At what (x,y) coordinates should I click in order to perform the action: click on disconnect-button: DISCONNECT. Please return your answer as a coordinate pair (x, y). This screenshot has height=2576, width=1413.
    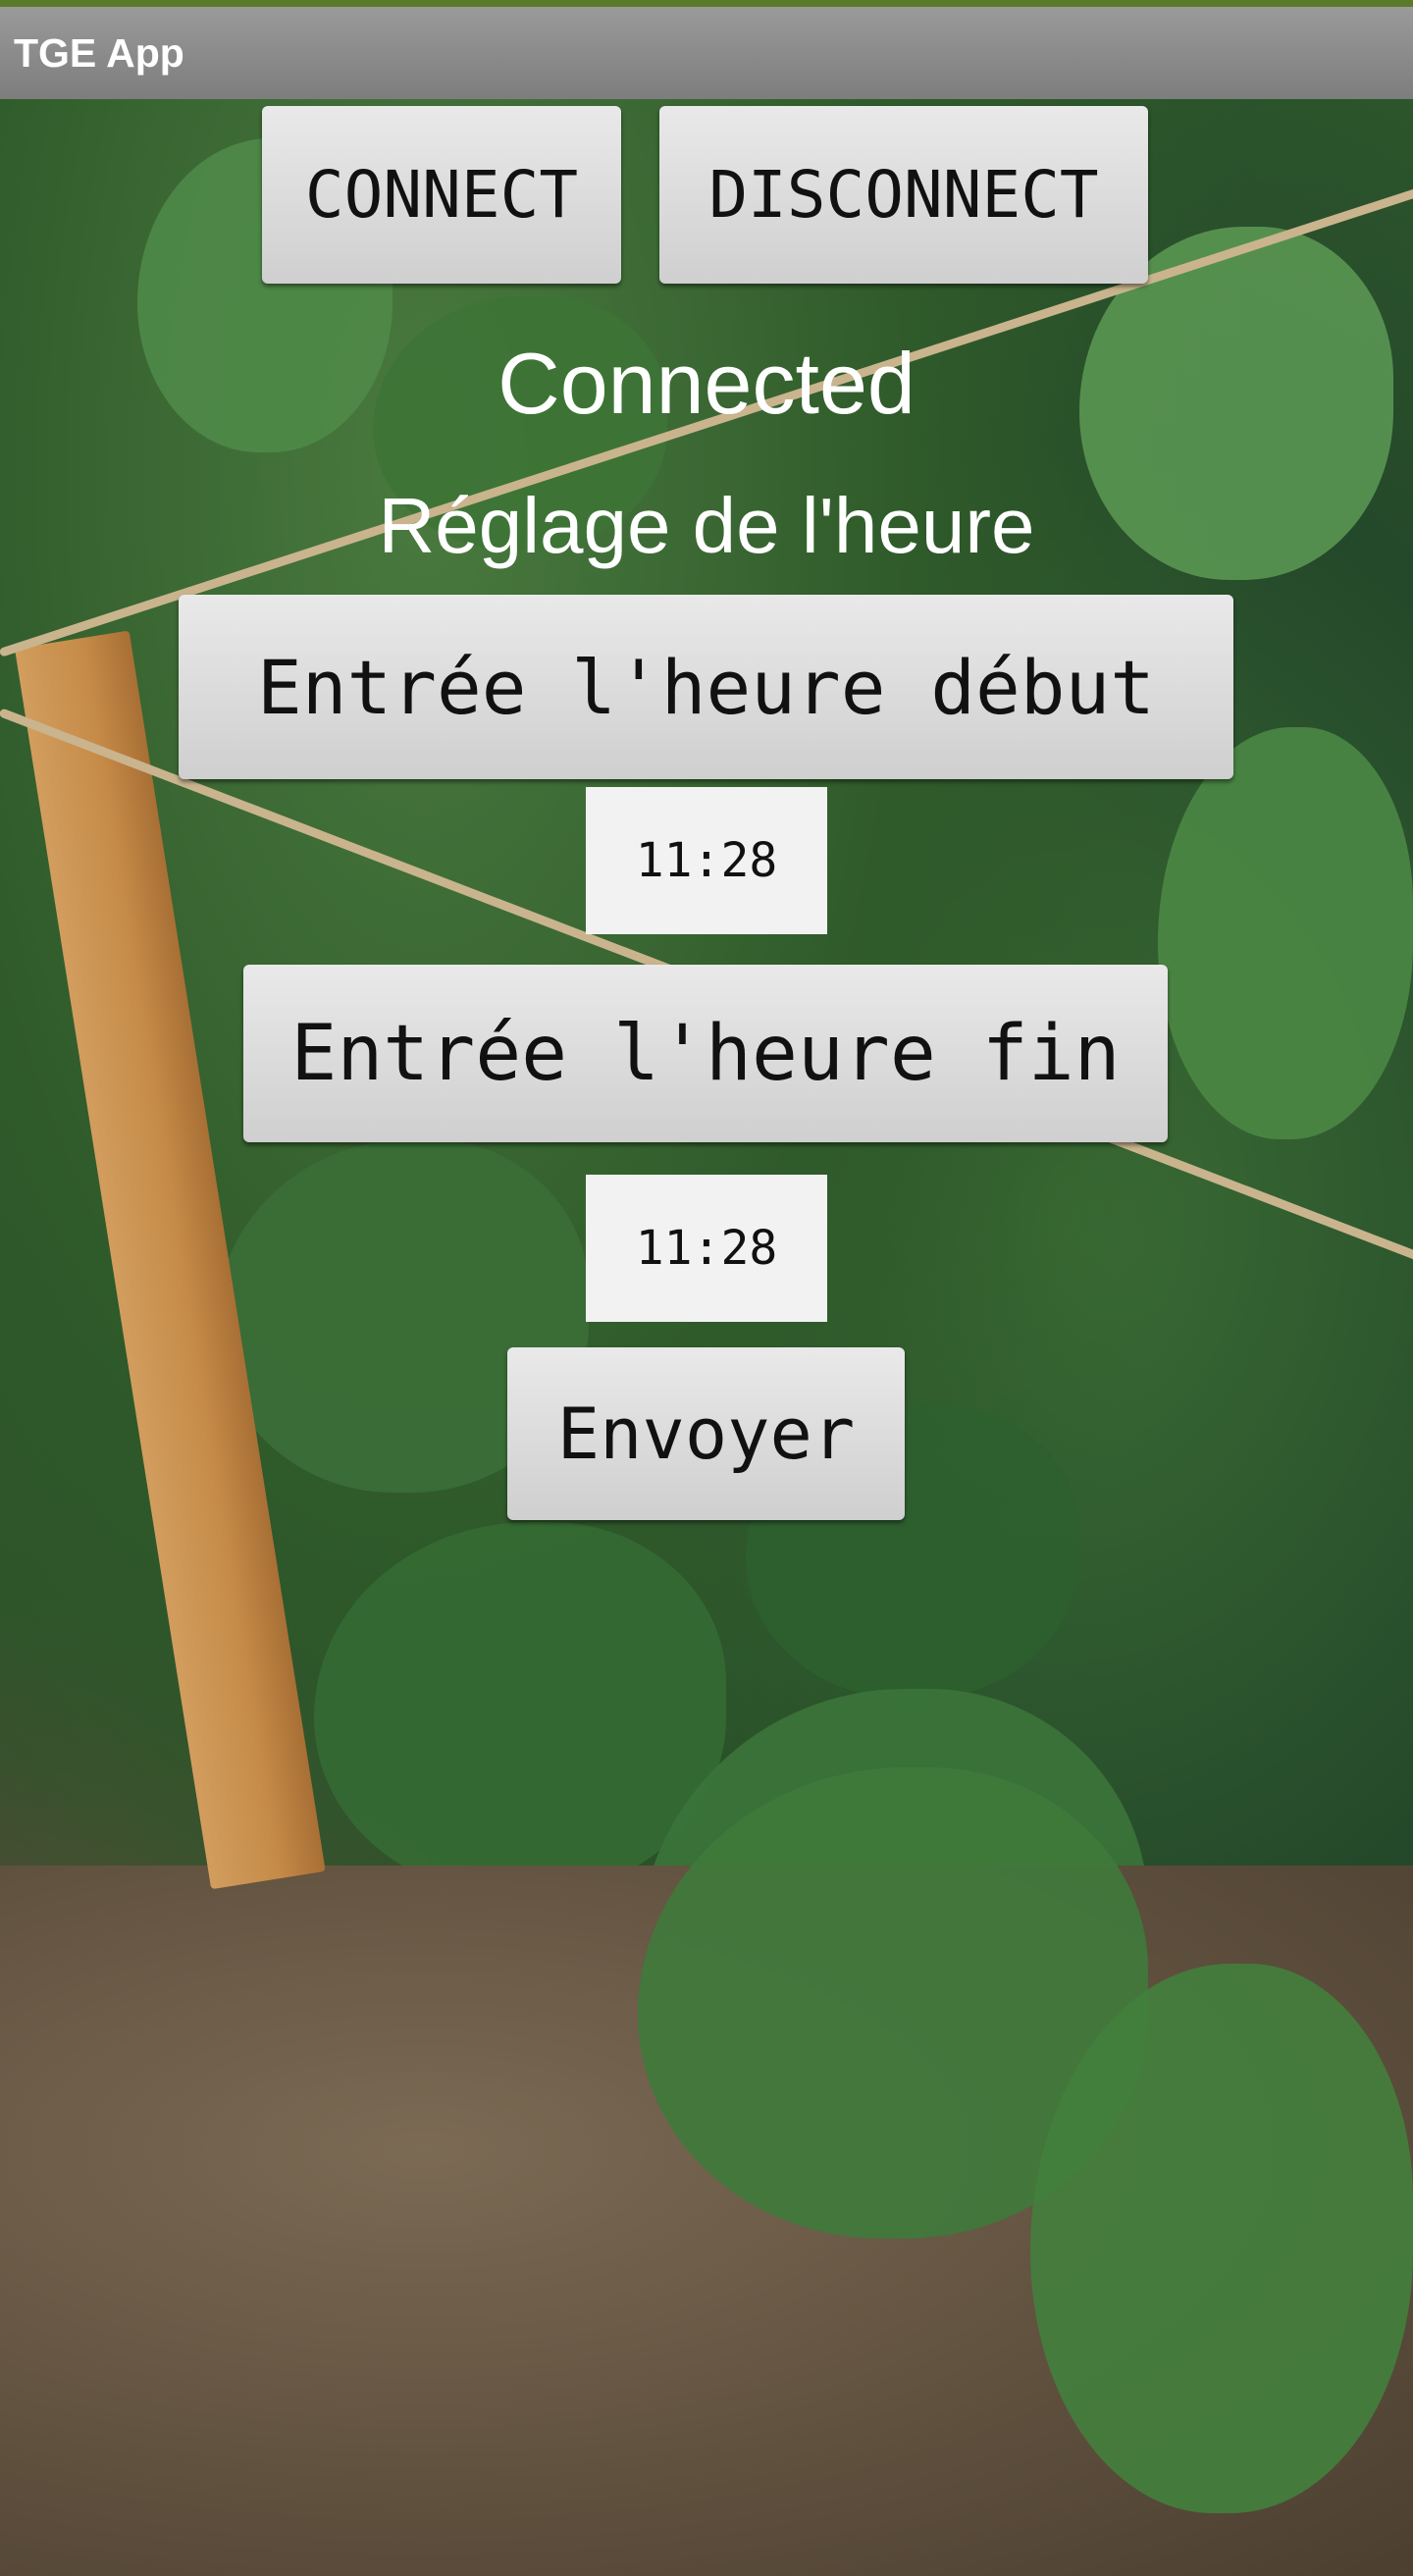
    Looking at the image, I should click on (903, 195).